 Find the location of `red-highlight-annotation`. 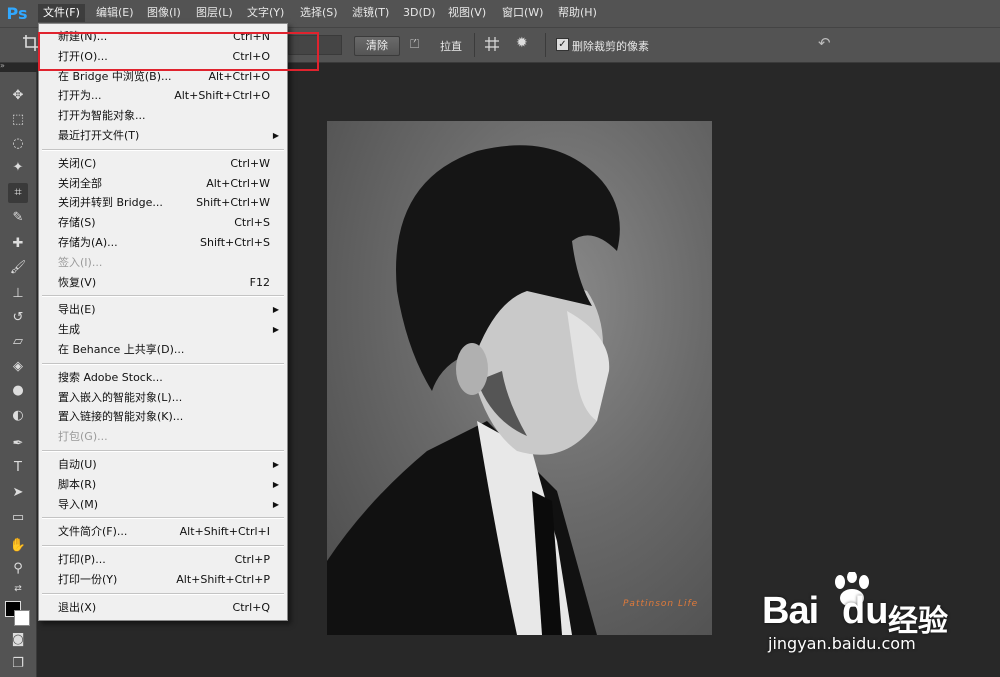

red-highlight-annotation is located at coordinates (178, 51).